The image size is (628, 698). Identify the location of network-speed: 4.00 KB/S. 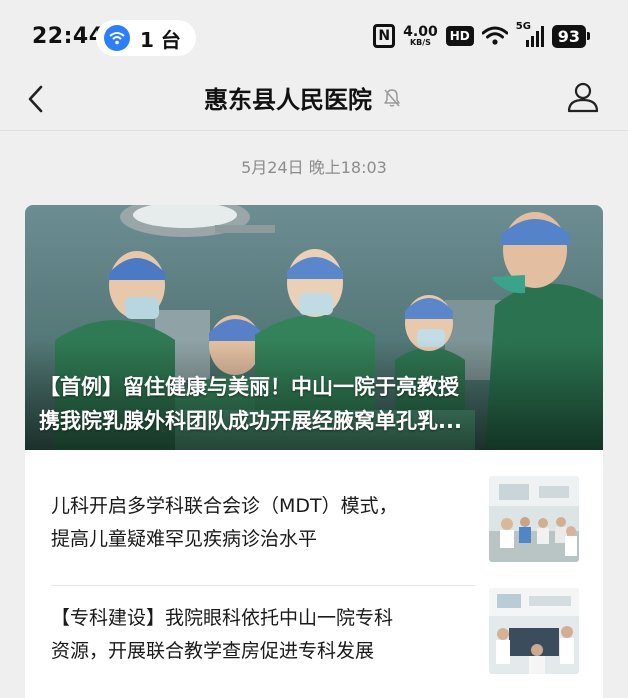
(420, 36).